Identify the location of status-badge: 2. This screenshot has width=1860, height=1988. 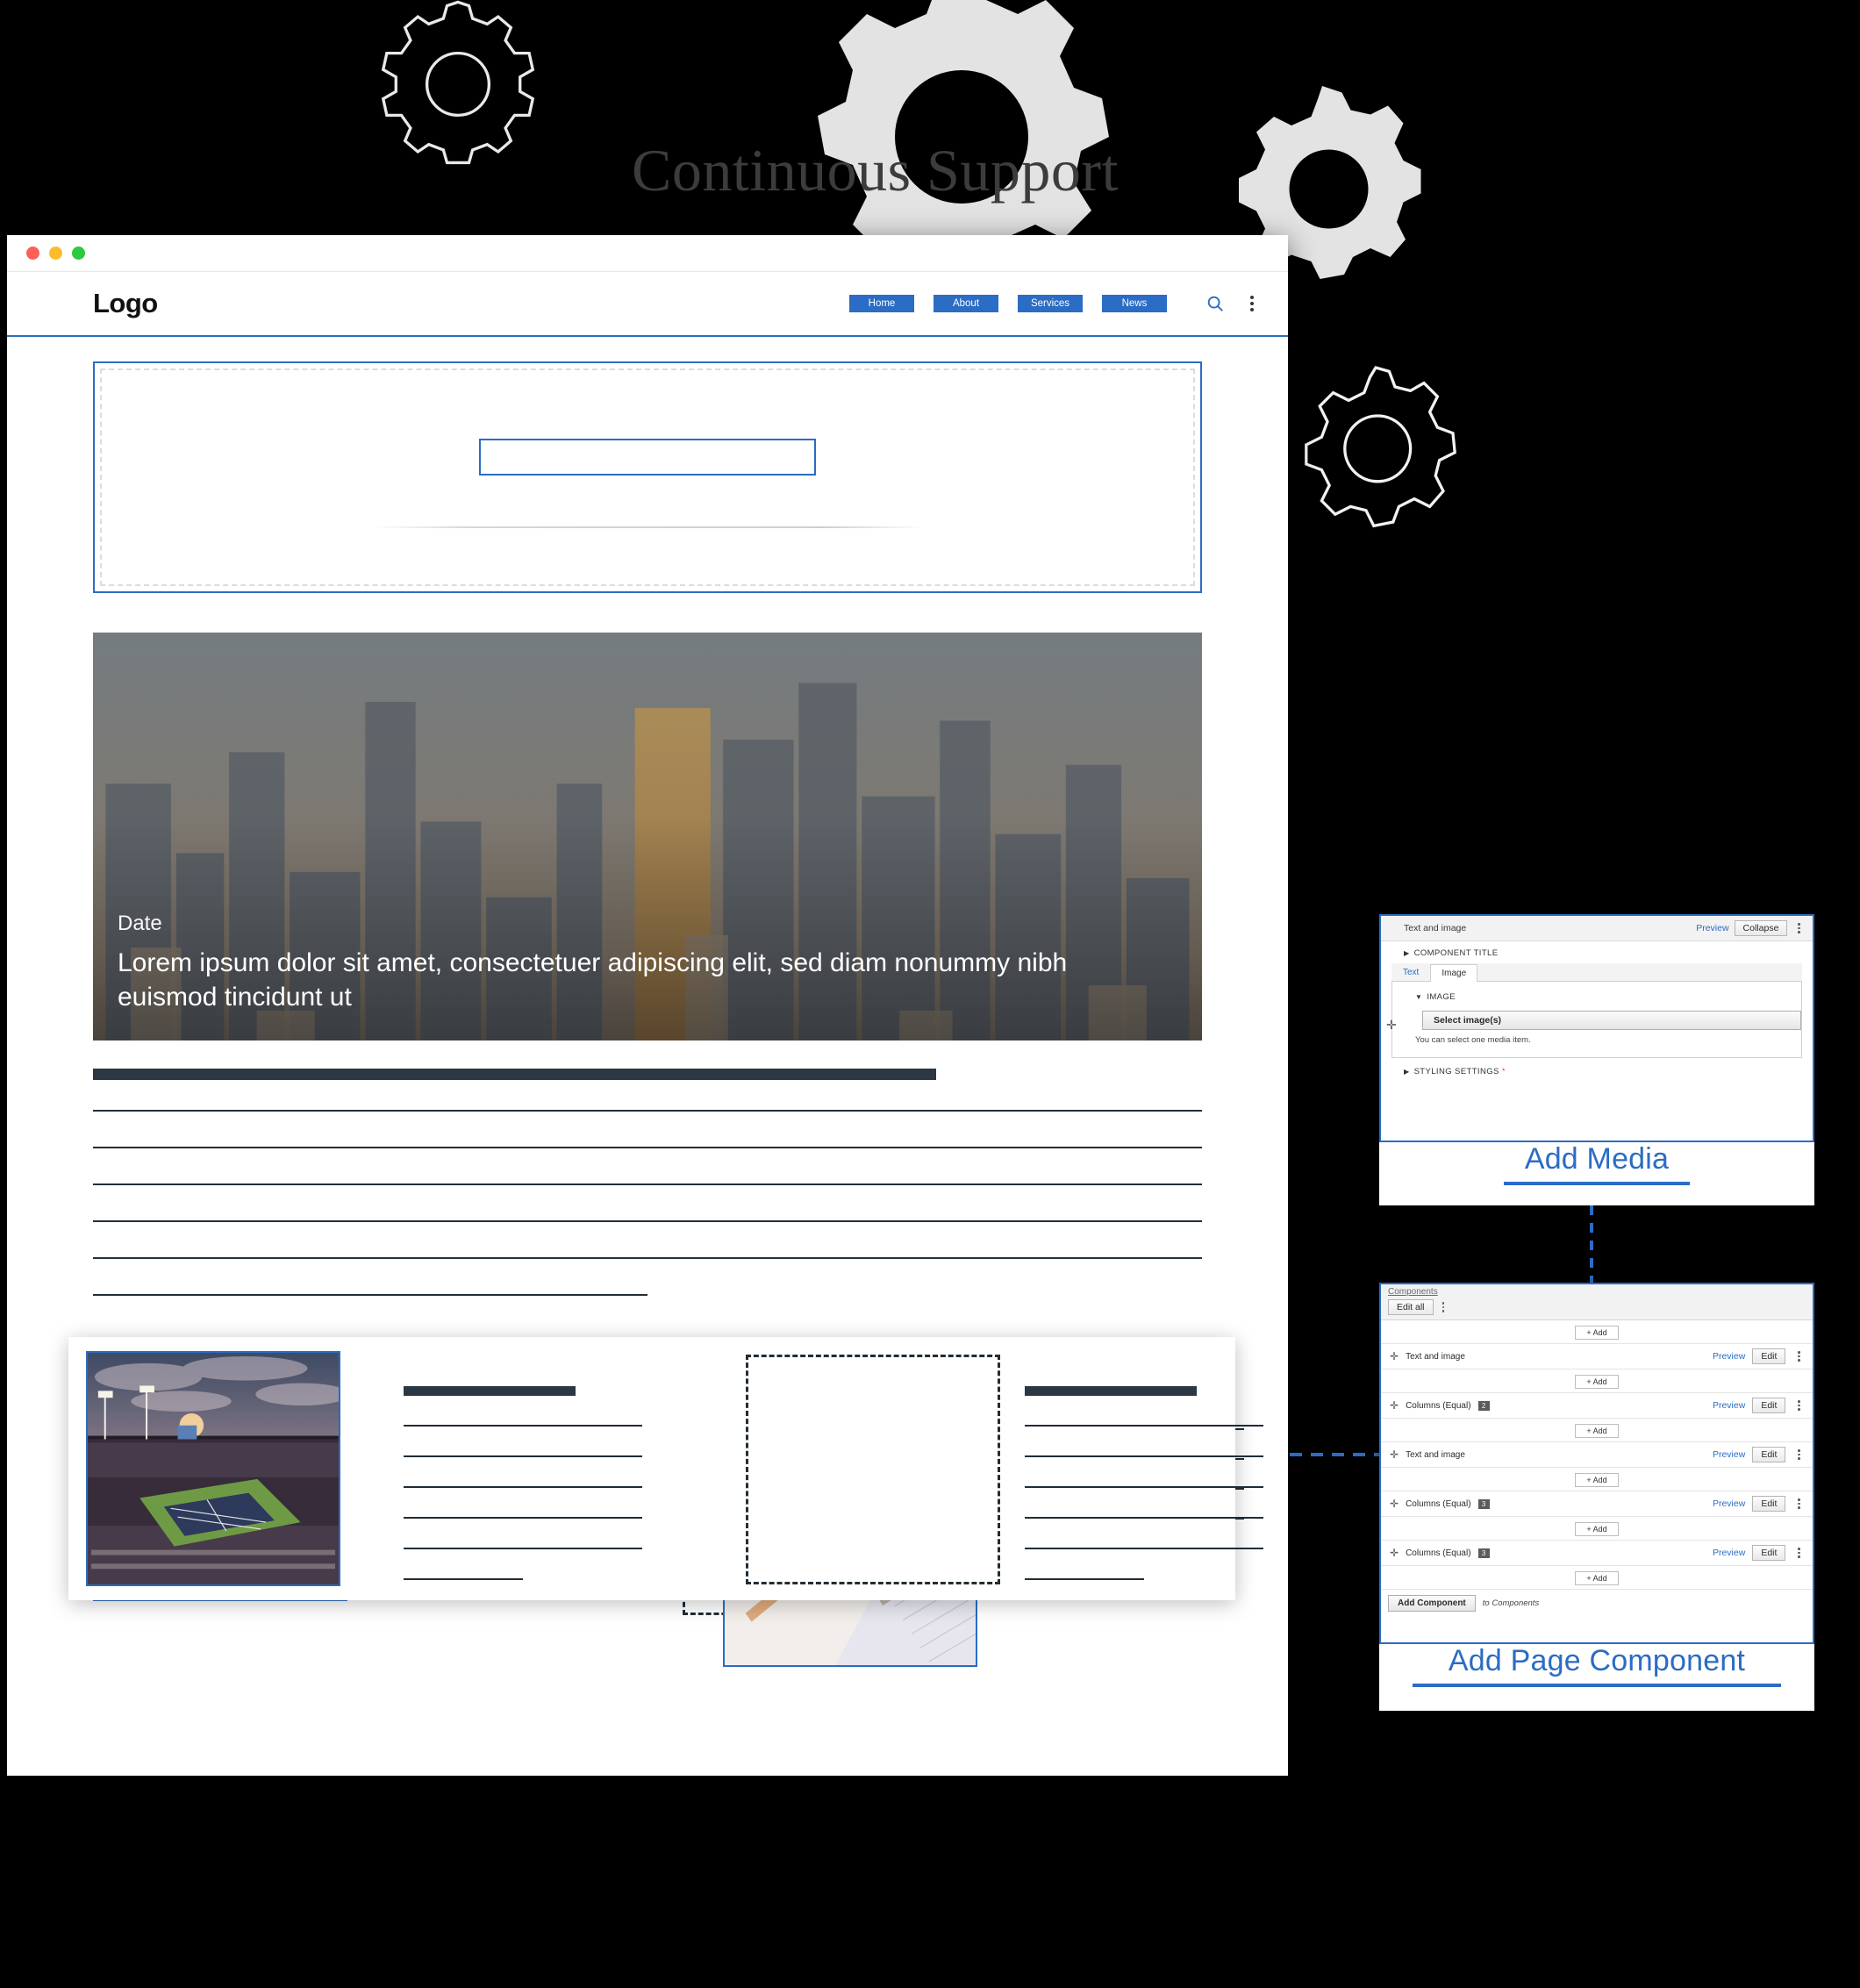
(1484, 1405).